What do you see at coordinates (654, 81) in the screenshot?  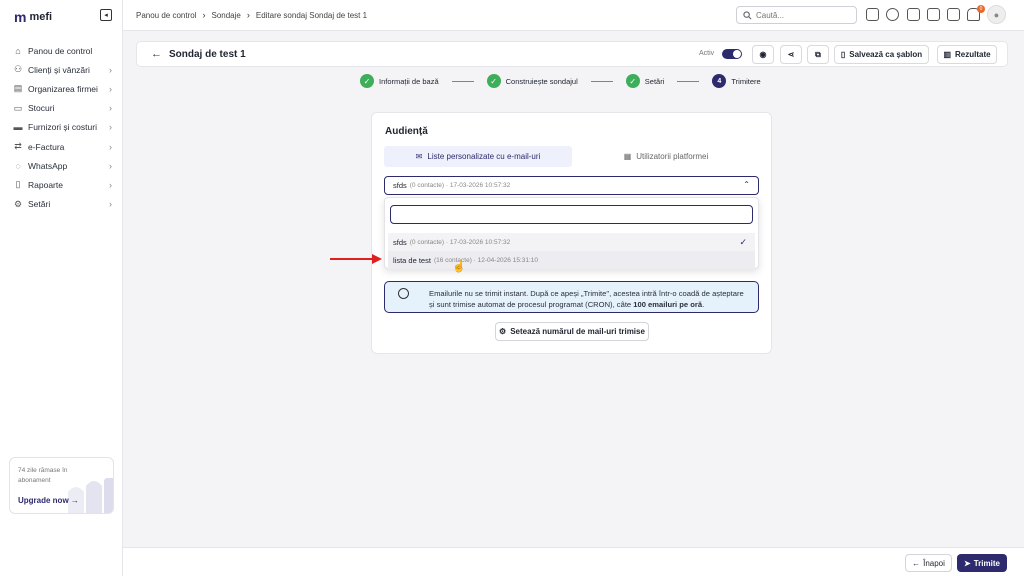 I see `step-label: Setări` at bounding box center [654, 81].